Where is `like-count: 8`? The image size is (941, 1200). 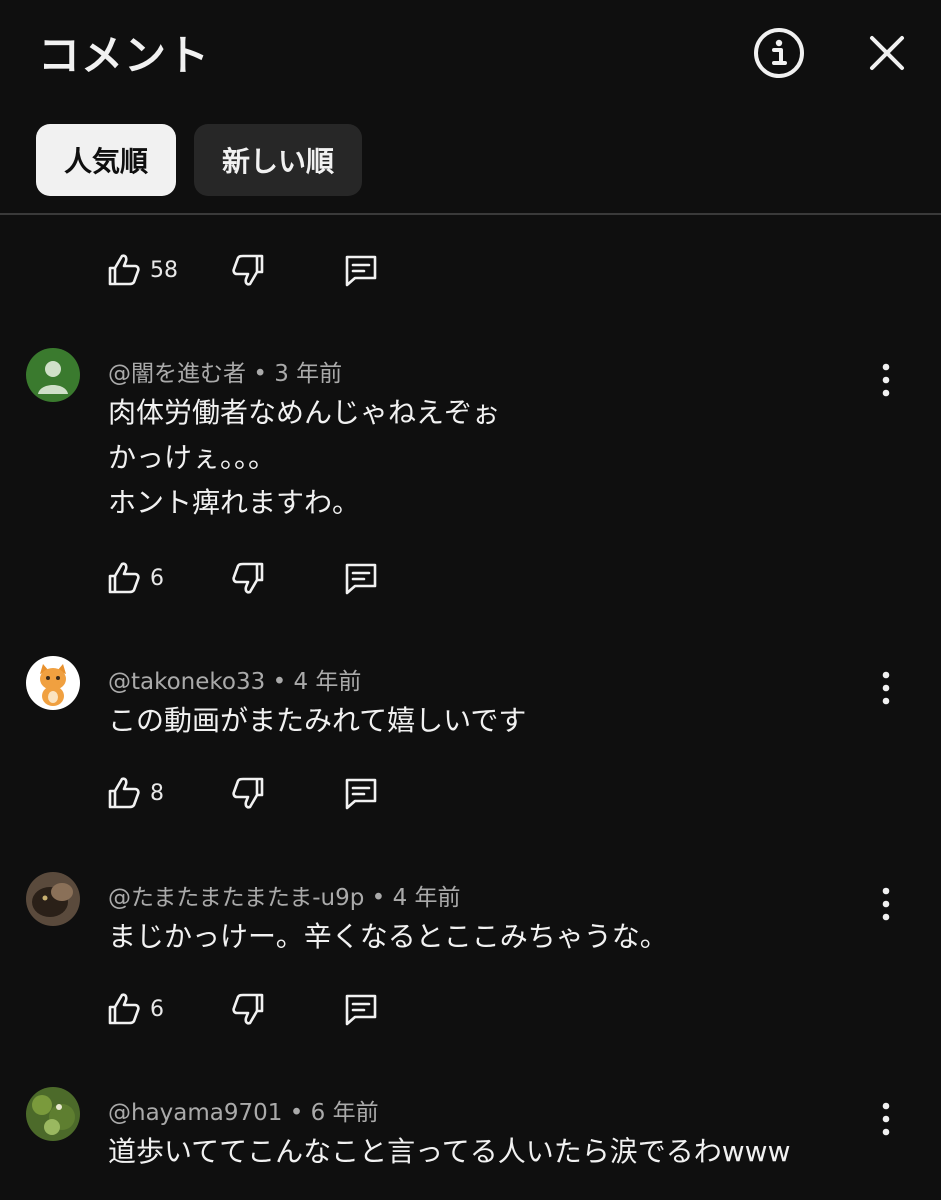
like-count: 8 is located at coordinates (157, 793).